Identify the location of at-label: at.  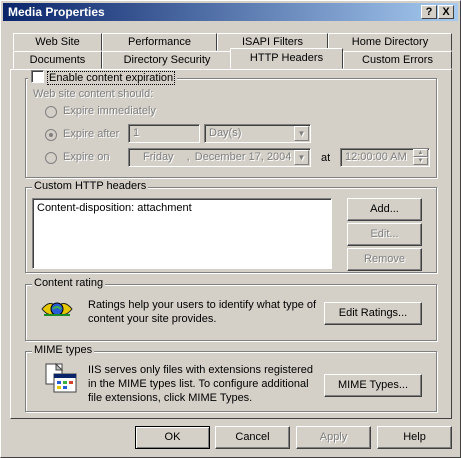
(326, 158).